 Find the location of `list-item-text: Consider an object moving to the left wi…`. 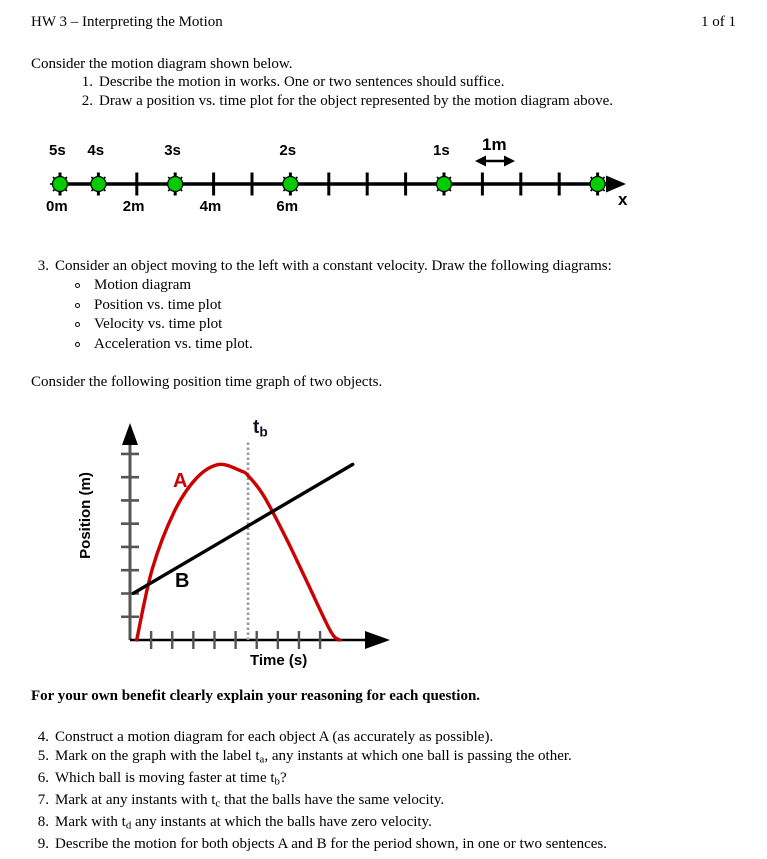

list-item-text: Consider an object moving to the left wi… is located at coordinates (333, 266).